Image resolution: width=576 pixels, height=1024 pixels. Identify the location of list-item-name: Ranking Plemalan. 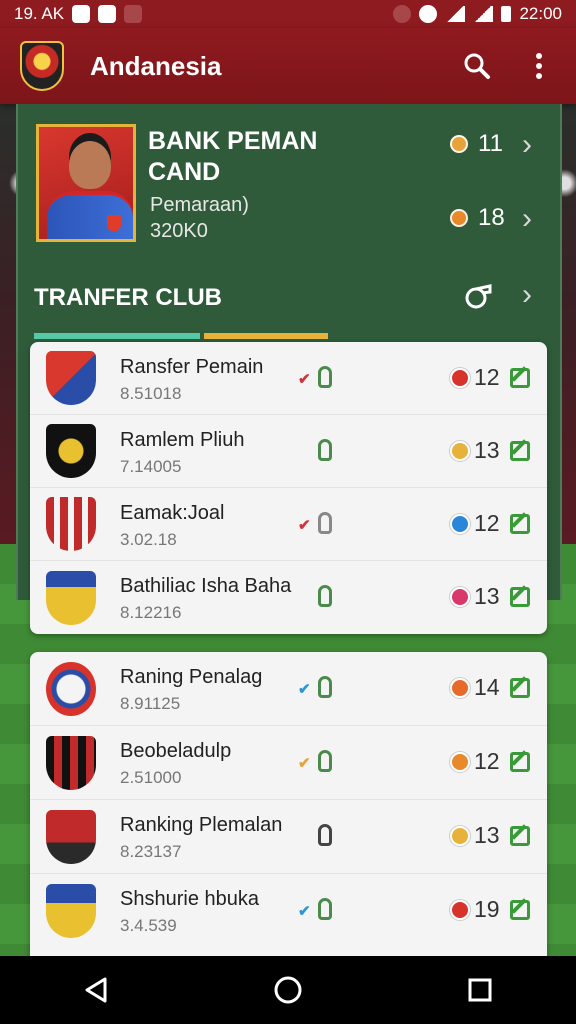
(201, 825).